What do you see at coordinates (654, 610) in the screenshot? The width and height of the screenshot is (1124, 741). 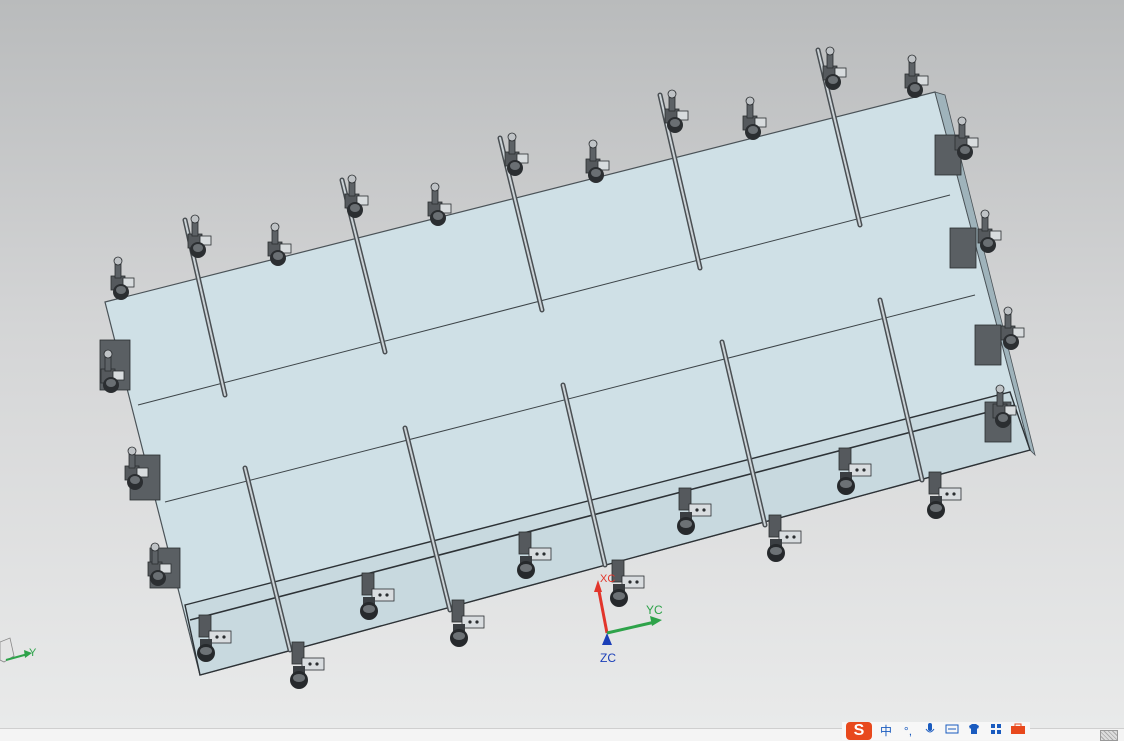 I see `yc-axis-label: YC` at bounding box center [654, 610].